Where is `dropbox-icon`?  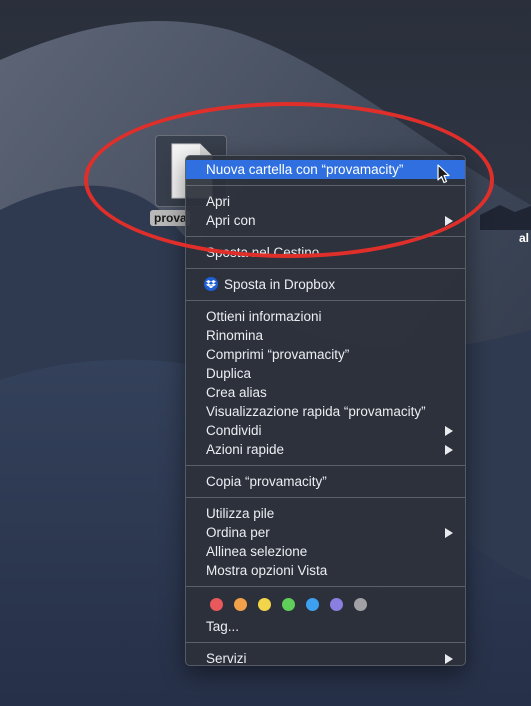
dropbox-icon is located at coordinates (211, 284).